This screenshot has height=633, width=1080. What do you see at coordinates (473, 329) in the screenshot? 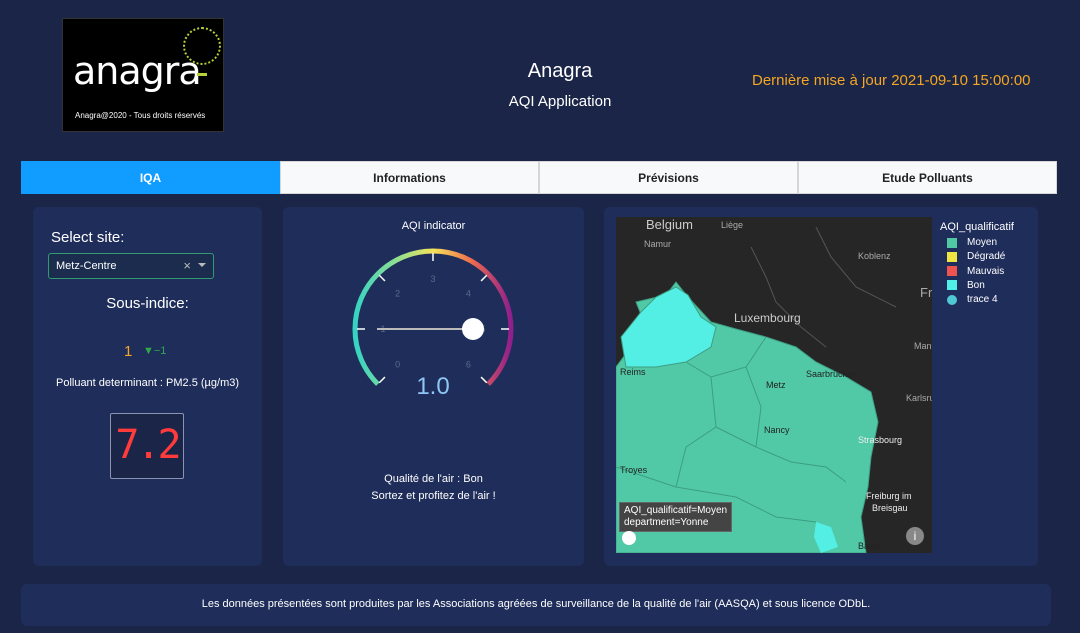
I see `gauge-knob` at bounding box center [473, 329].